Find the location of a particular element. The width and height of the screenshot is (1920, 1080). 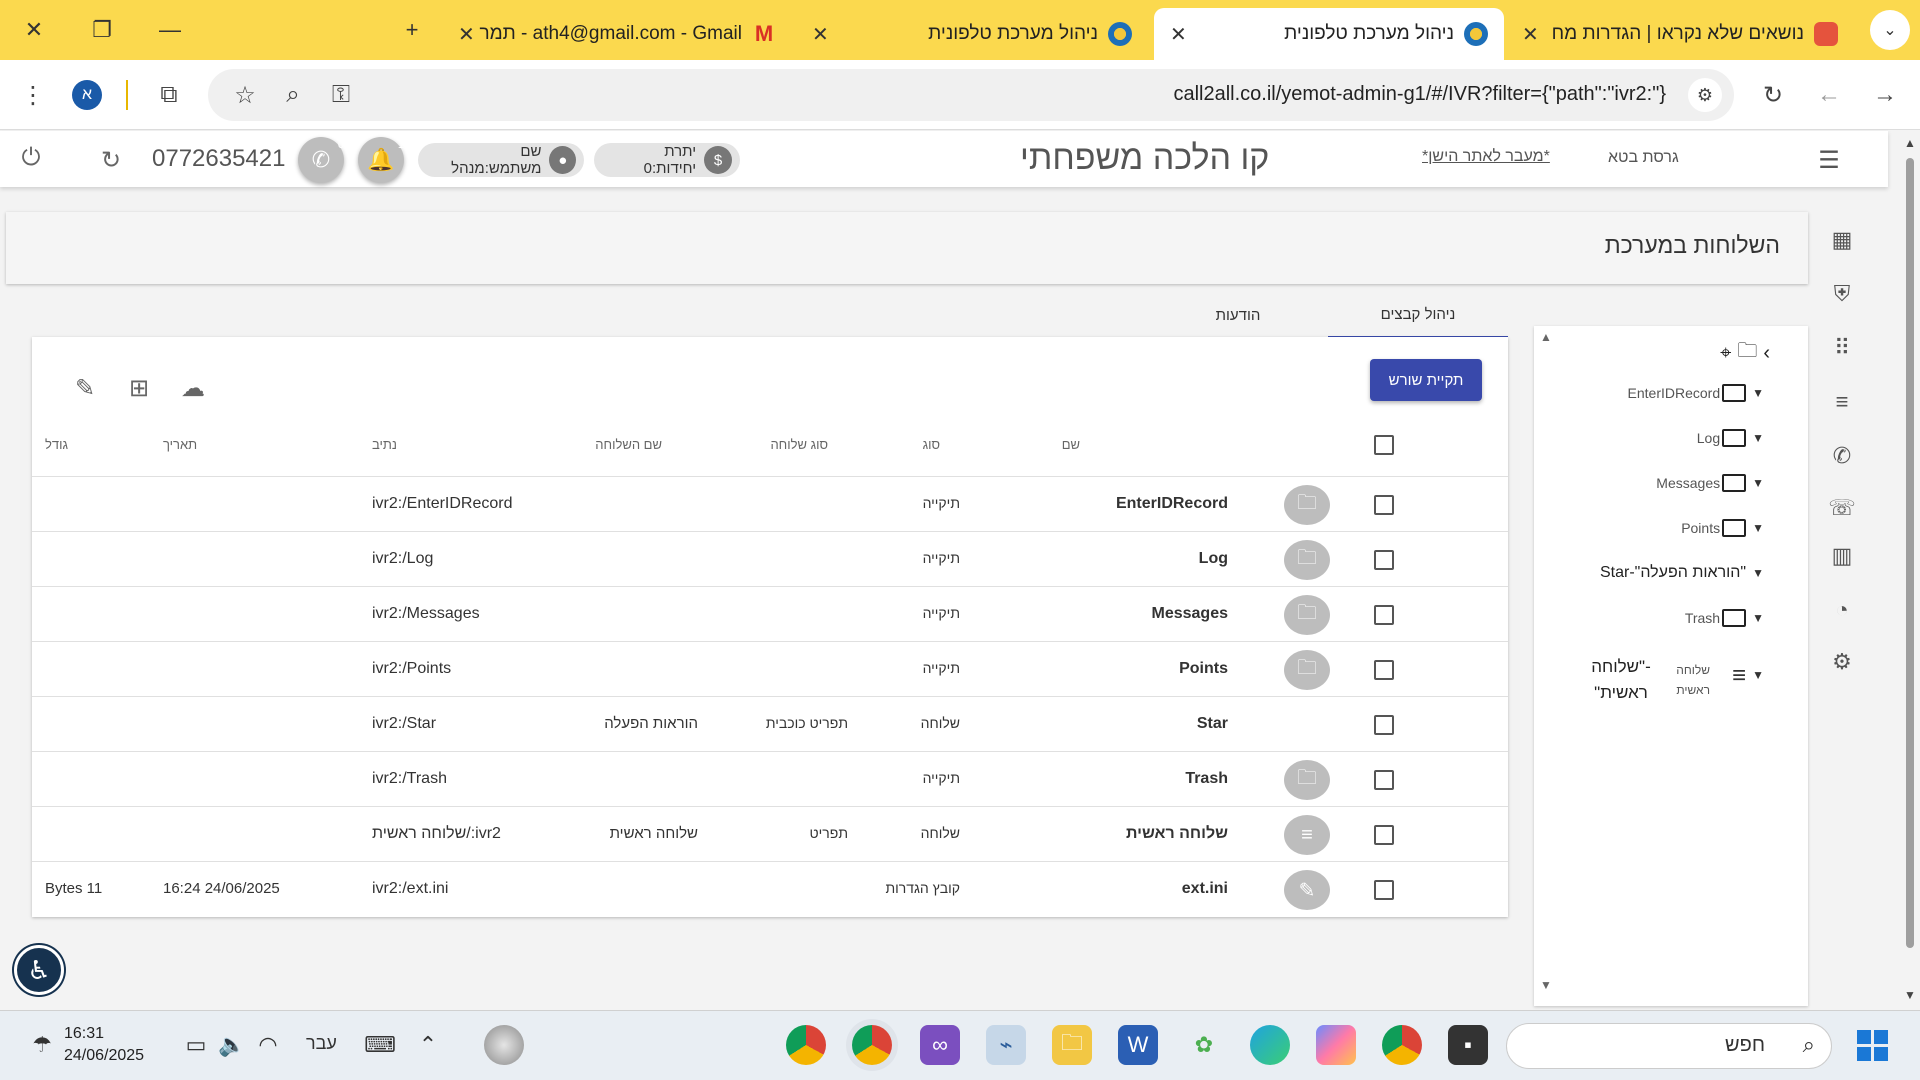

keyboard-icon: ⌨ is located at coordinates (380, 1045).